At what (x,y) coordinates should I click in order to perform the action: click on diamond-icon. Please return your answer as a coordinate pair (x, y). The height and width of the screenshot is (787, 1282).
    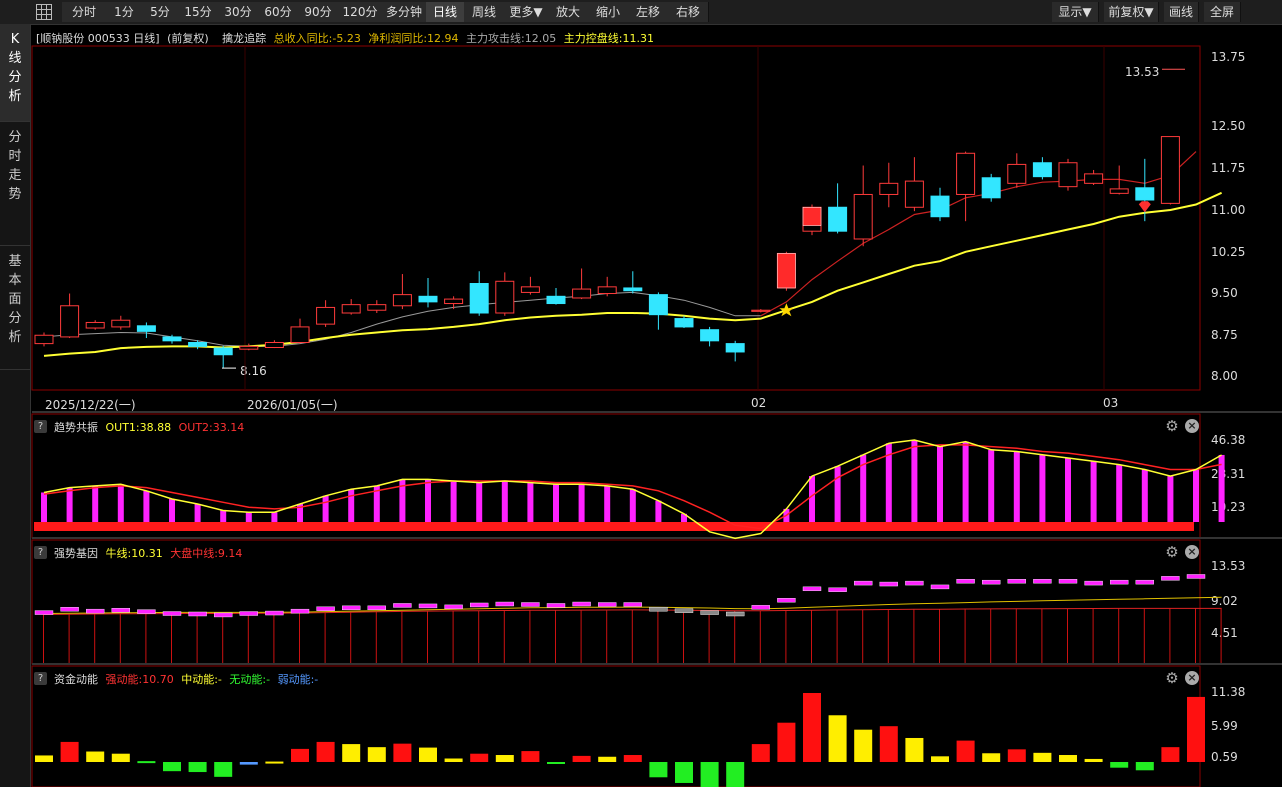
    Looking at the image, I should click on (1144, 207).